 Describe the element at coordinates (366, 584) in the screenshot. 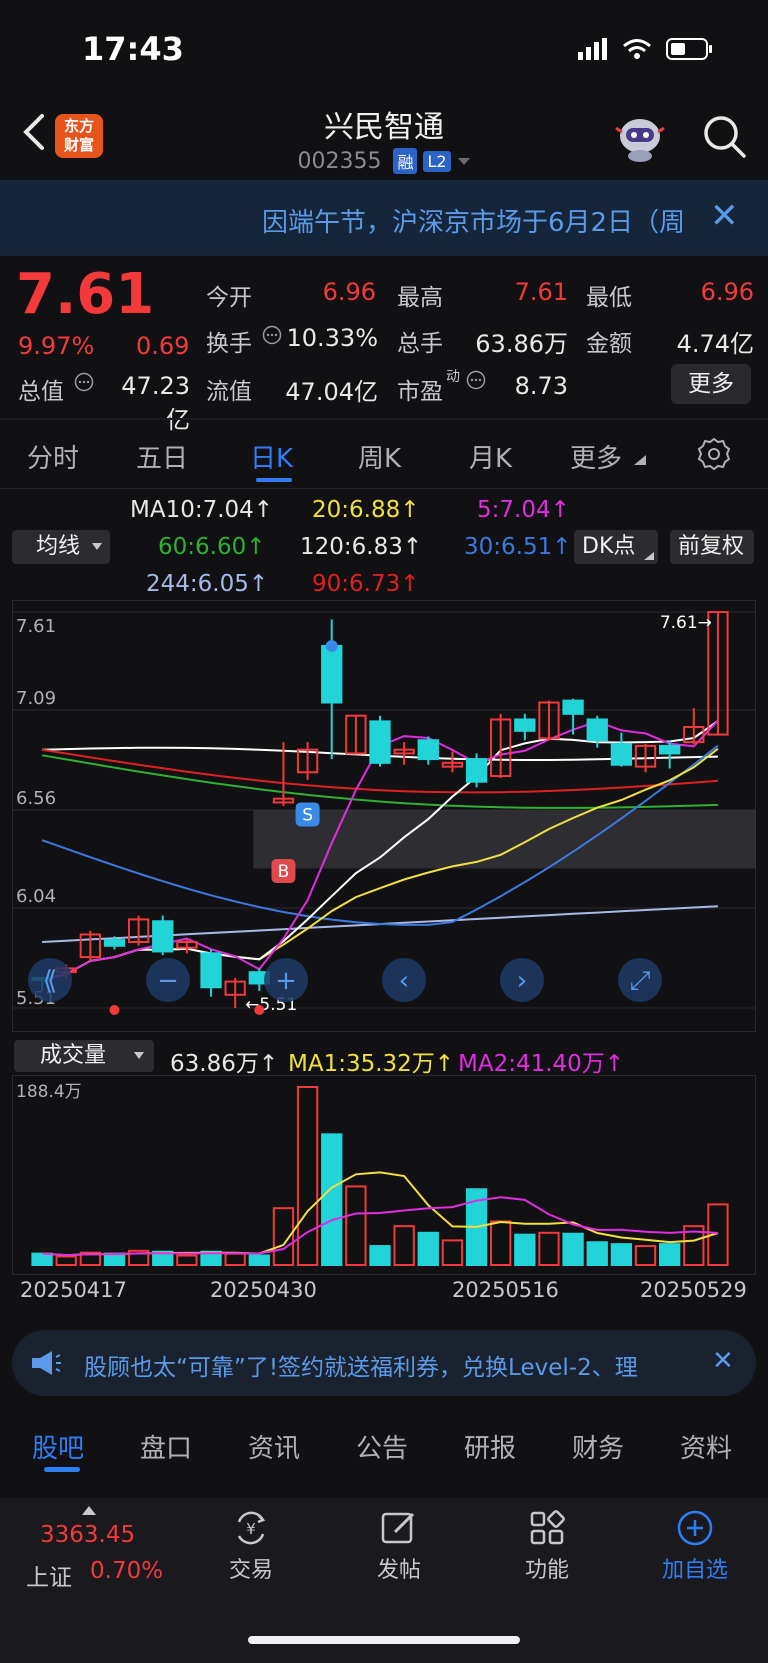

I see `ma90-value: 90:6.73↑` at that location.